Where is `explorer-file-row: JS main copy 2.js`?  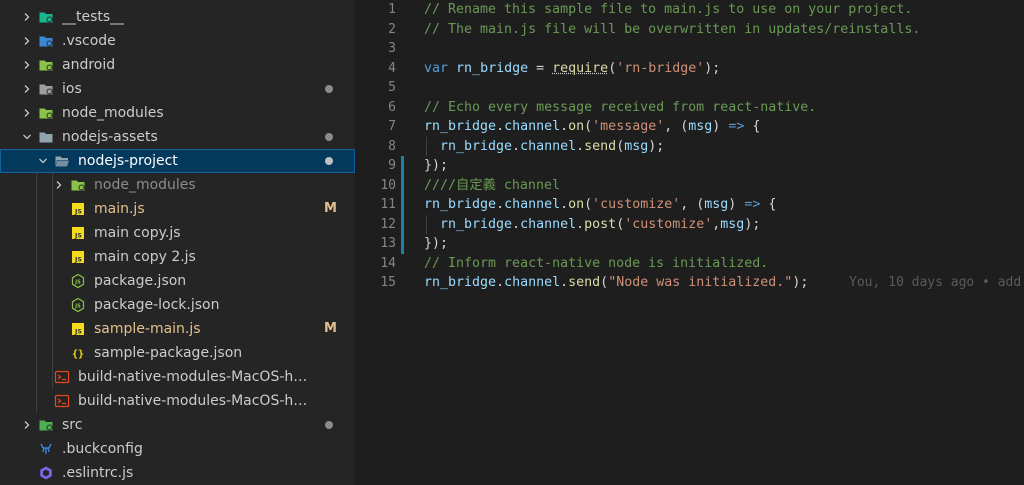 explorer-file-row: JS main copy 2.js is located at coordinates (177, 257).